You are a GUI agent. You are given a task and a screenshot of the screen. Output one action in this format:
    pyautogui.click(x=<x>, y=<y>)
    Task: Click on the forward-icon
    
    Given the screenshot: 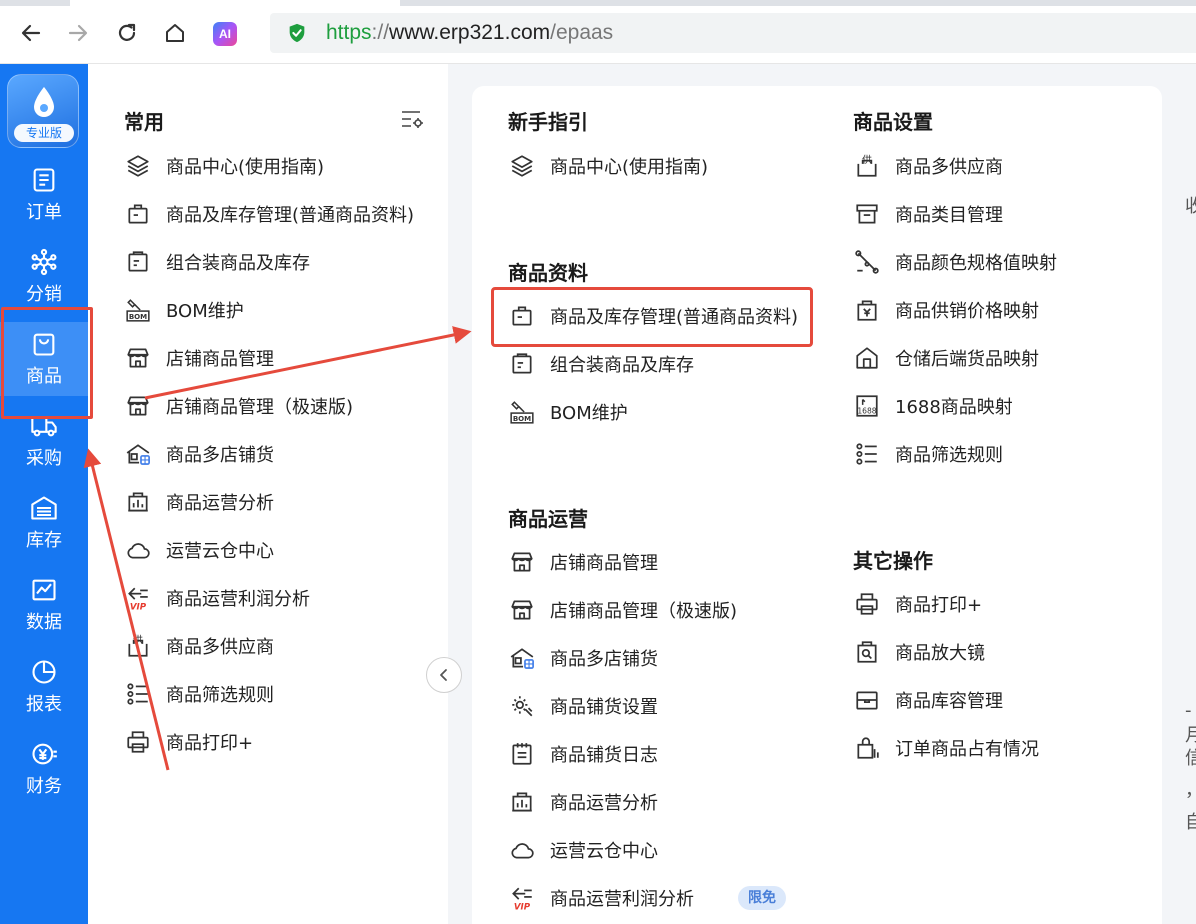 What is the action you would take?
    pyautogui.click(x=78, y=33)
    